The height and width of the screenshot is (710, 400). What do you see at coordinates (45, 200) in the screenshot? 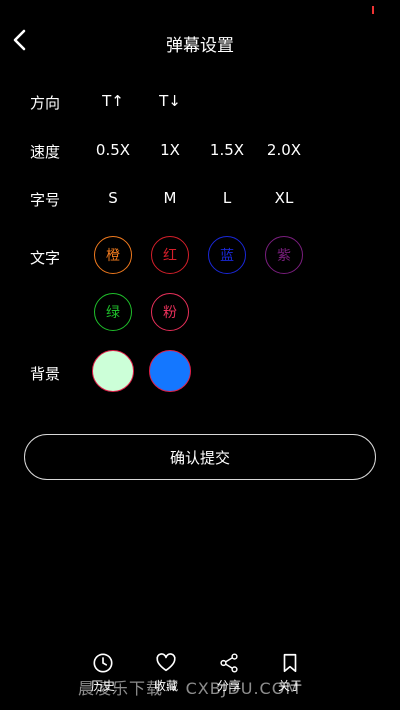
I see `size-label: 字号` at bounding box center [45, 200].